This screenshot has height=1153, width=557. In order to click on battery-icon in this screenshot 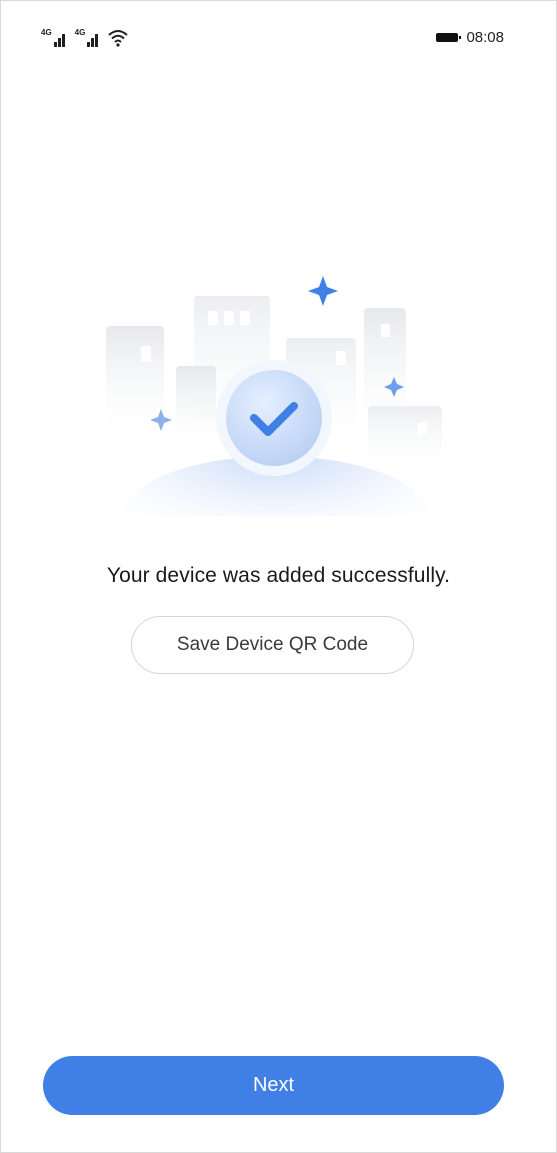, I will do `click(449, 37)`.